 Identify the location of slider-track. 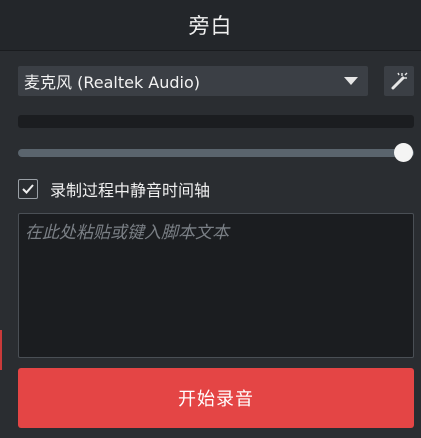
(216, 153).